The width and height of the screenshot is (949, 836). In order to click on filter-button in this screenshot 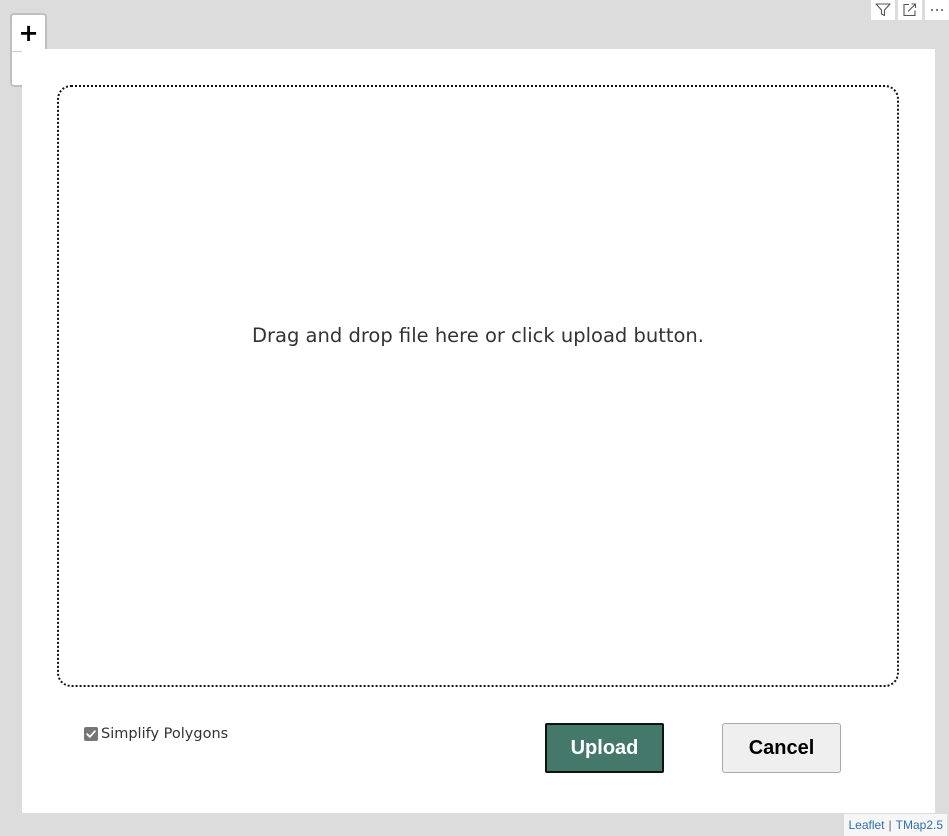, I will do `click(883, 10)`.